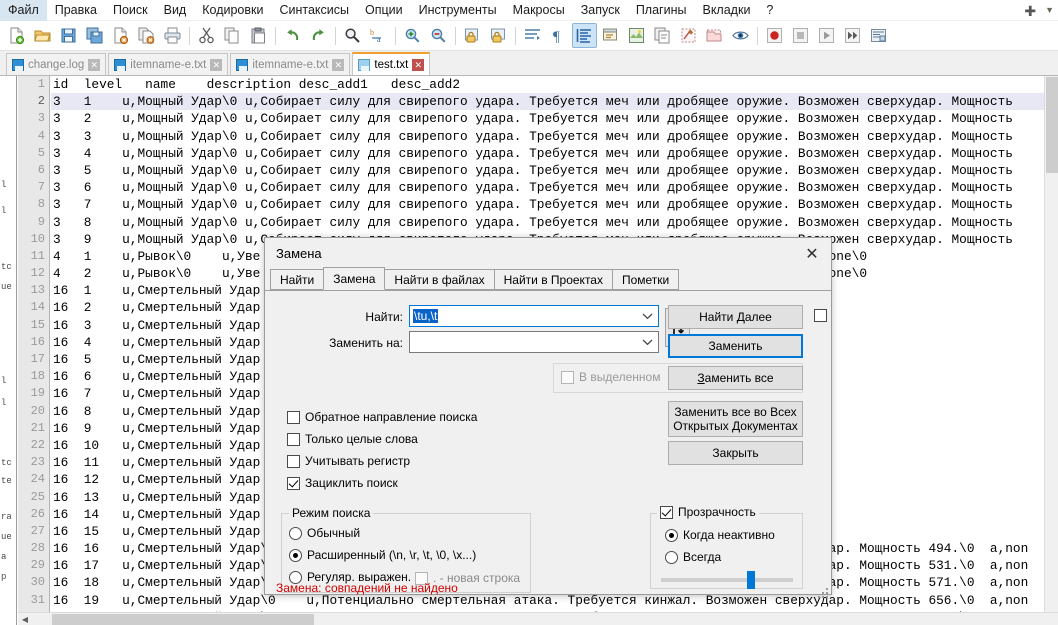  What do you see at coordinates (538, 618) in the screenshot?
I see `horizontal-scrollbar: ◀` at bounding box center [538, 618].